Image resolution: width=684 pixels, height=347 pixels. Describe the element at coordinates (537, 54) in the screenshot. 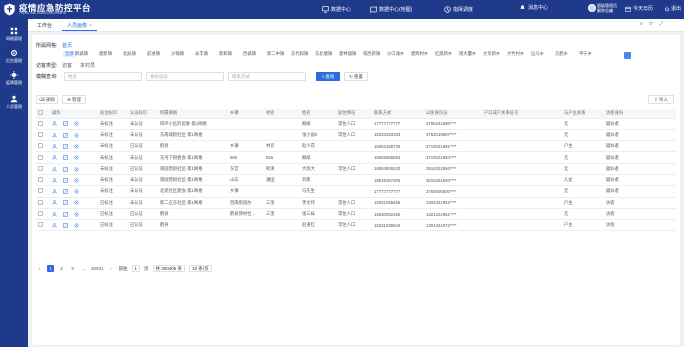

I see `town-filter-option: 远马乡` at that location.